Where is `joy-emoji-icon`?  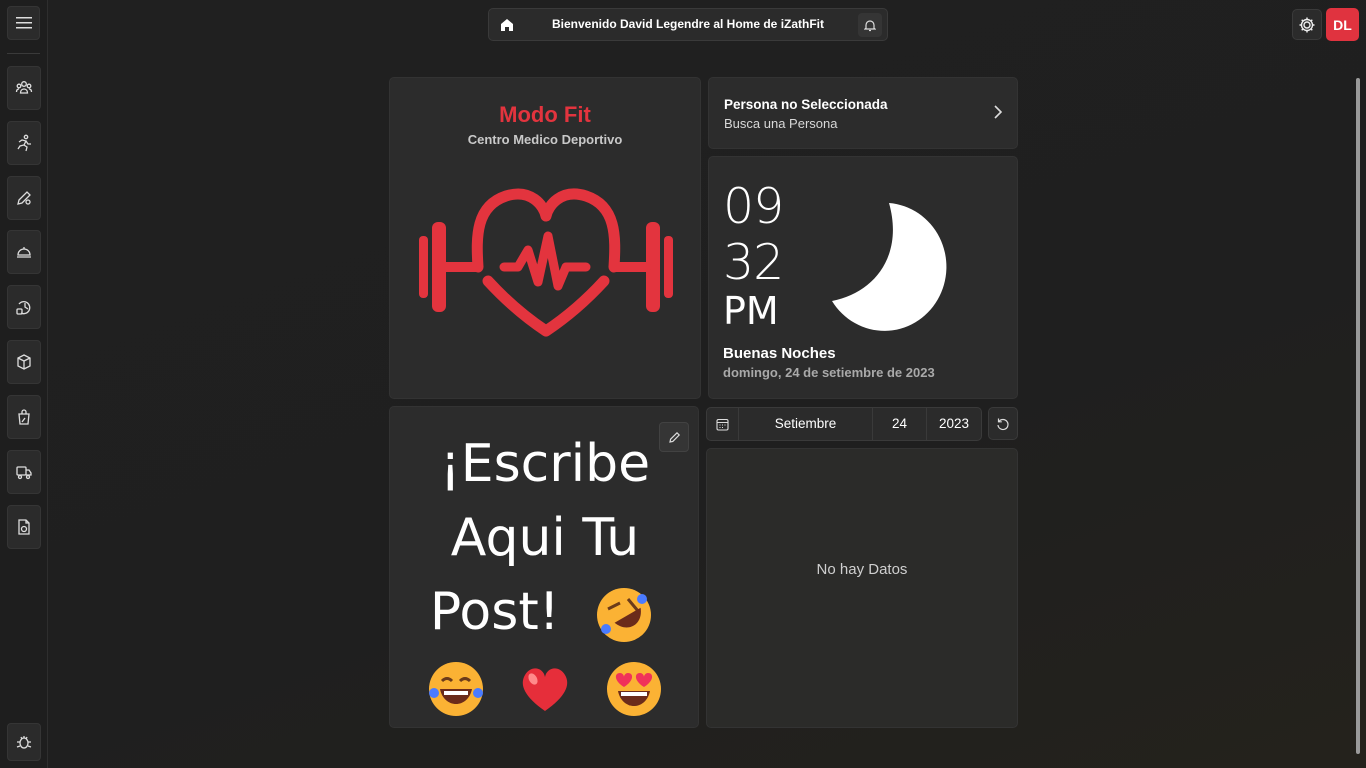 joy-emoji-icon is located at coordinates (456, 689).